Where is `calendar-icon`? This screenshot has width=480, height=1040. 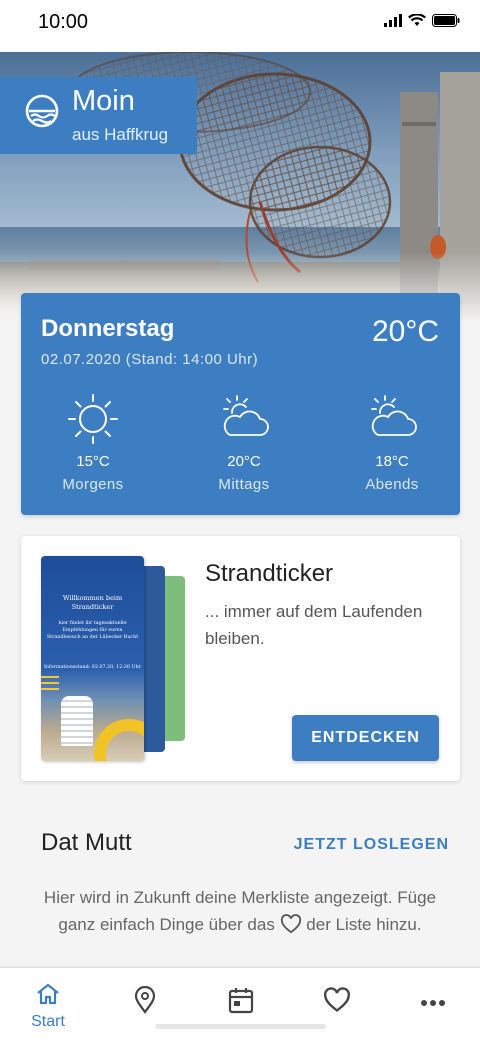
calendar-icon is located at coordinates (241, 1001).